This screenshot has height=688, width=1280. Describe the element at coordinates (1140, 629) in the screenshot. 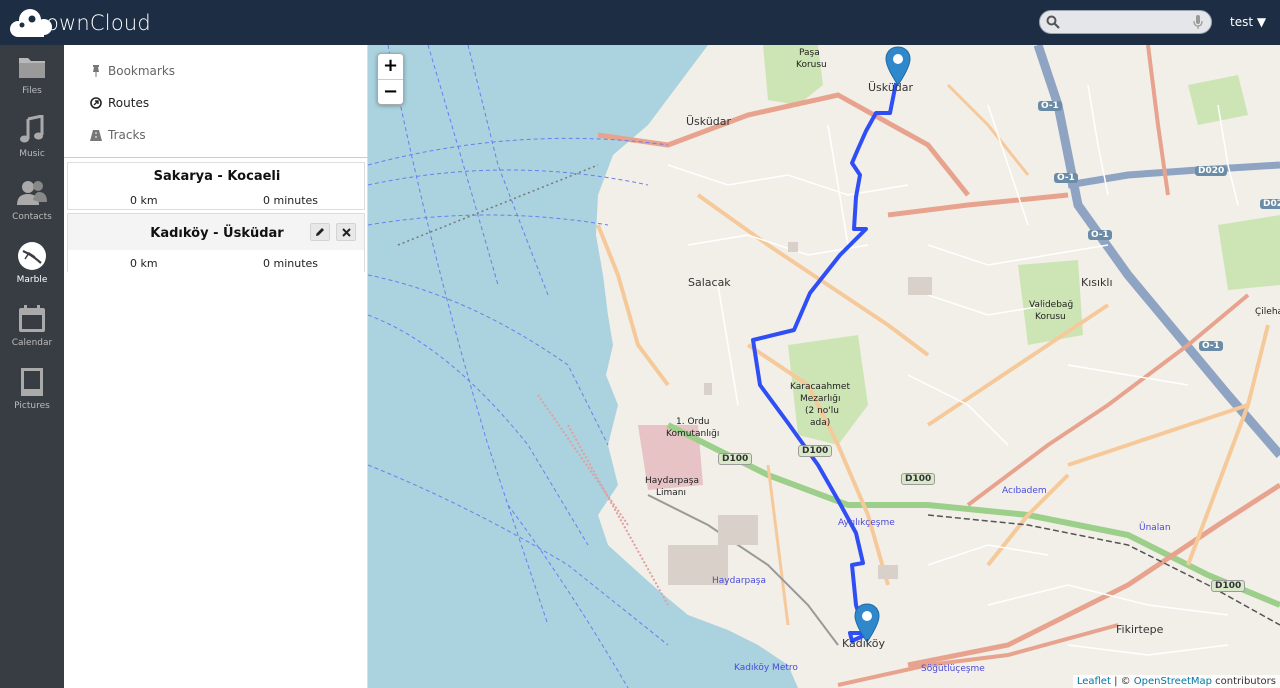

I see `map-label: Fikirtepe` at that location.